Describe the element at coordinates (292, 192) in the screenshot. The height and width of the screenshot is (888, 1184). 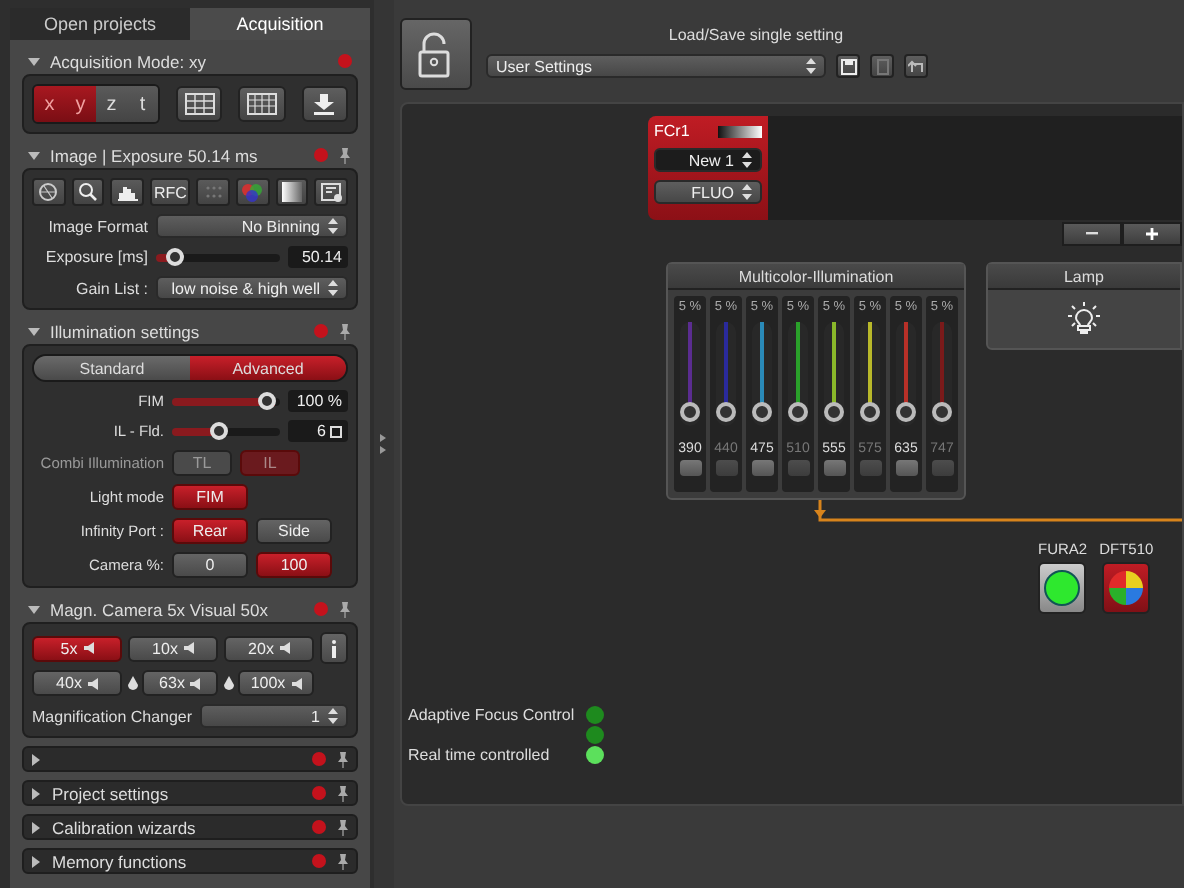
I see `gradient-square-button` at that location.